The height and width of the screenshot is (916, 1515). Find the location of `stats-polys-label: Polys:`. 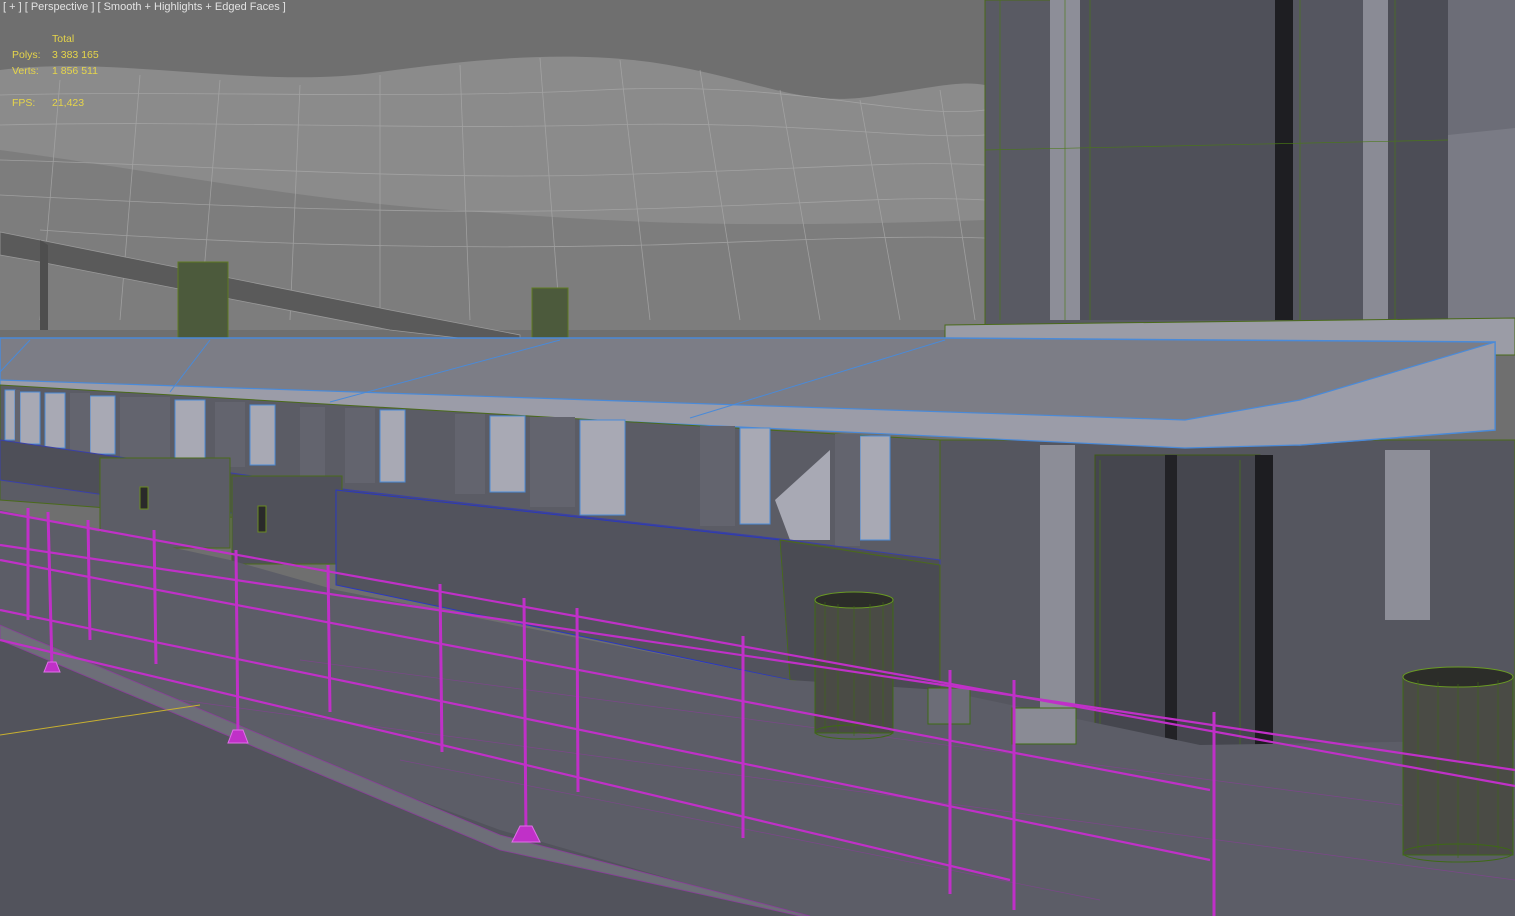

stats-polys-label: Polys: is located at coordinates (26, 55).